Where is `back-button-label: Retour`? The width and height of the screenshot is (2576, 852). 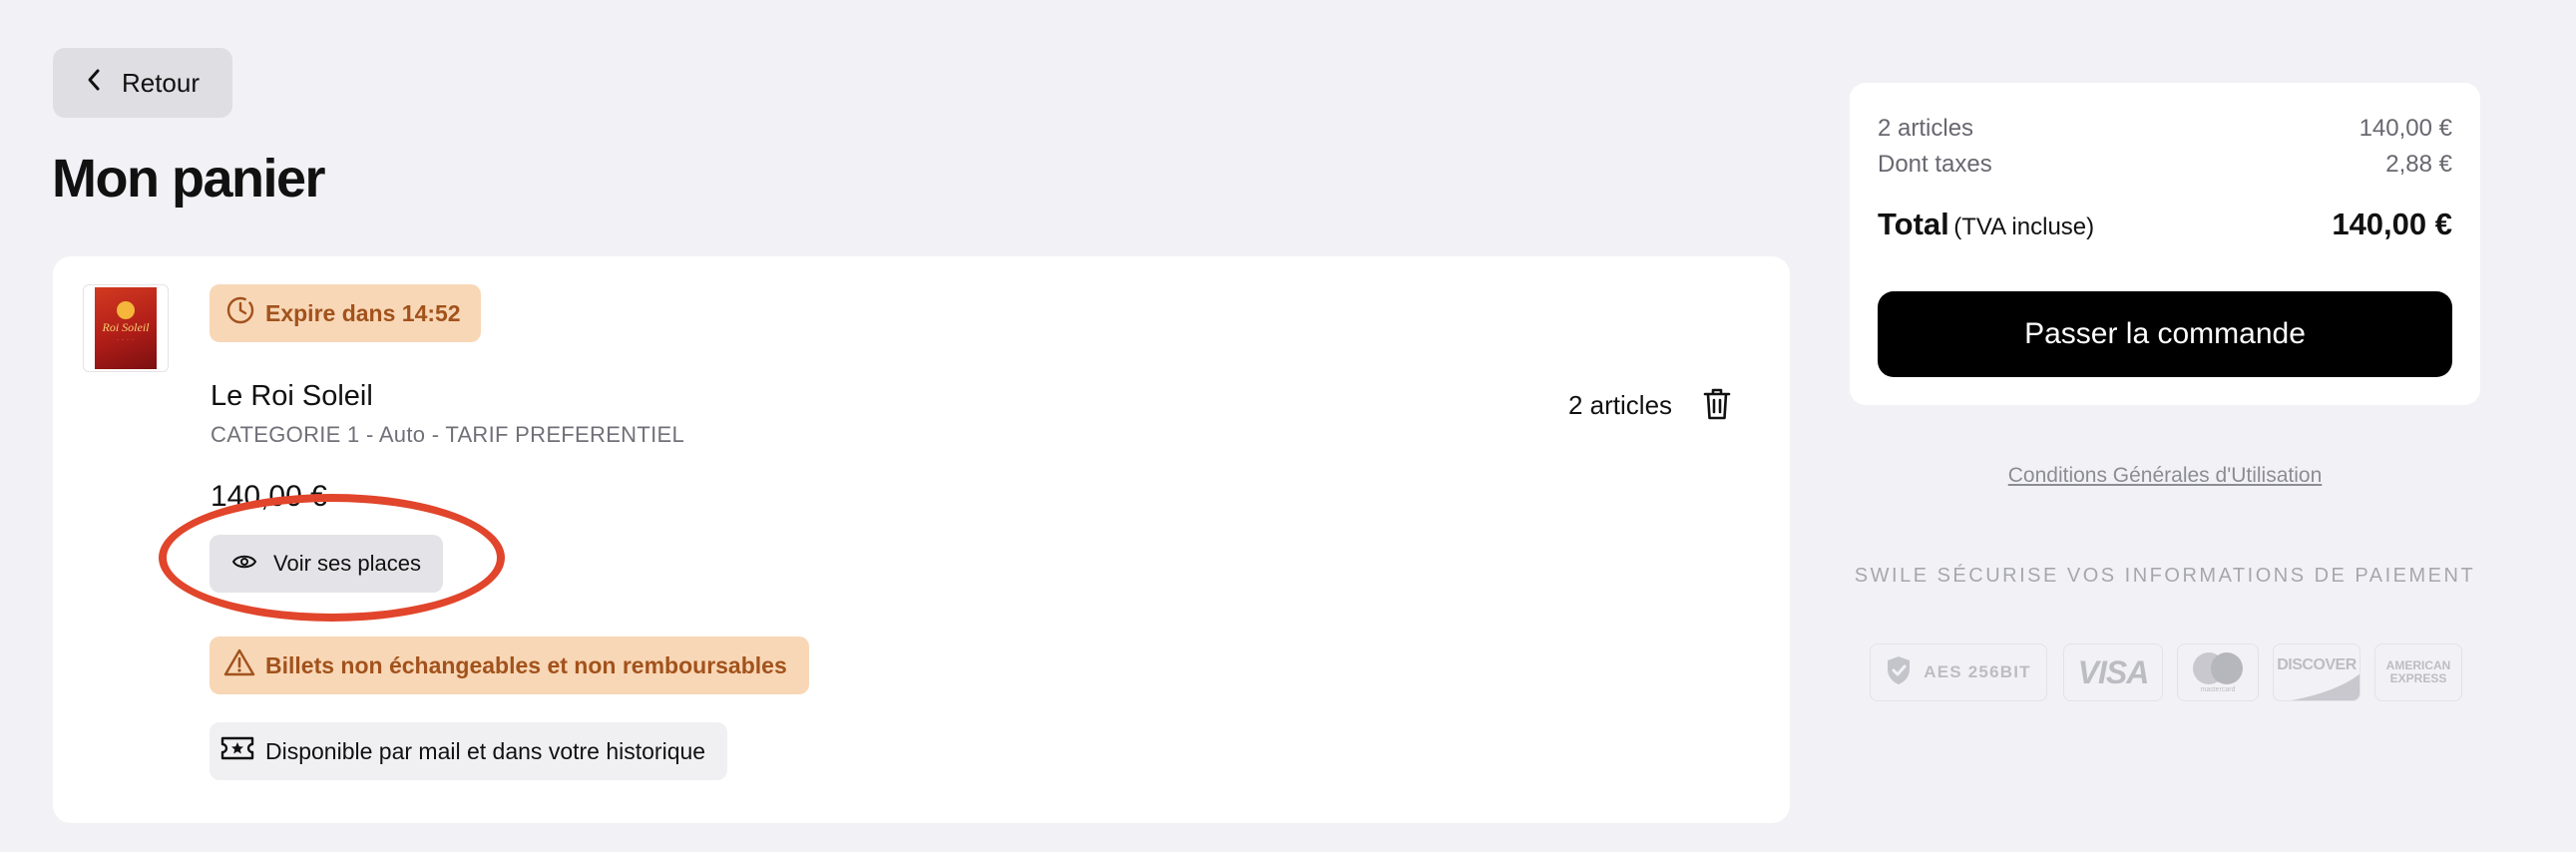 back-button-label: Retour is located at coordinates (161, 82).